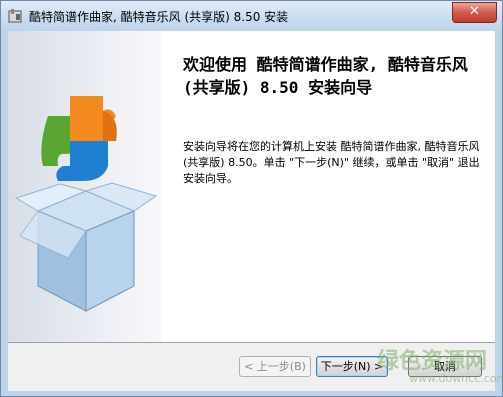  What do you see at coordinates (456, 378) in the screenshot?
I see `watermark-url: www.downcc.com` at bounding box center [456, 378].